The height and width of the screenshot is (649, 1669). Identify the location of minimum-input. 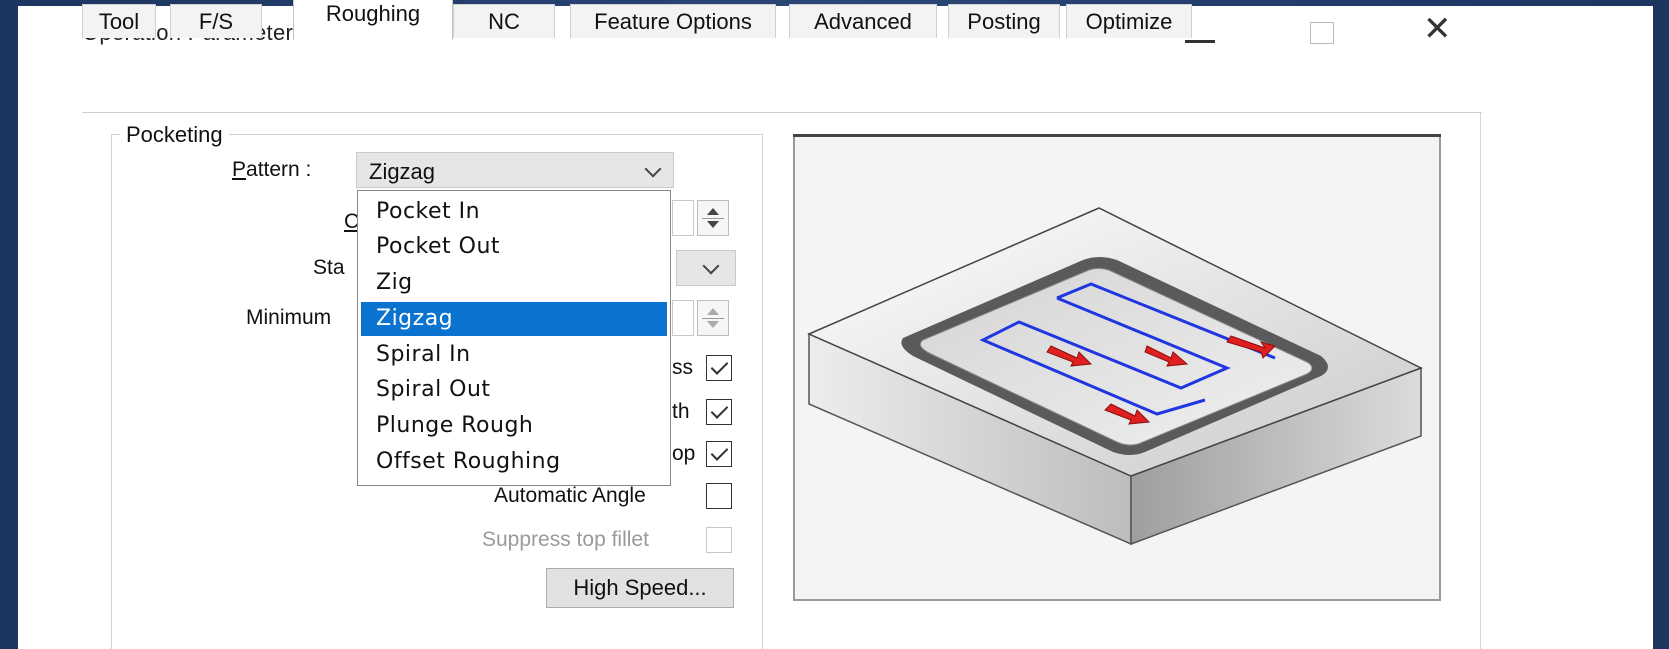
(683, 318).